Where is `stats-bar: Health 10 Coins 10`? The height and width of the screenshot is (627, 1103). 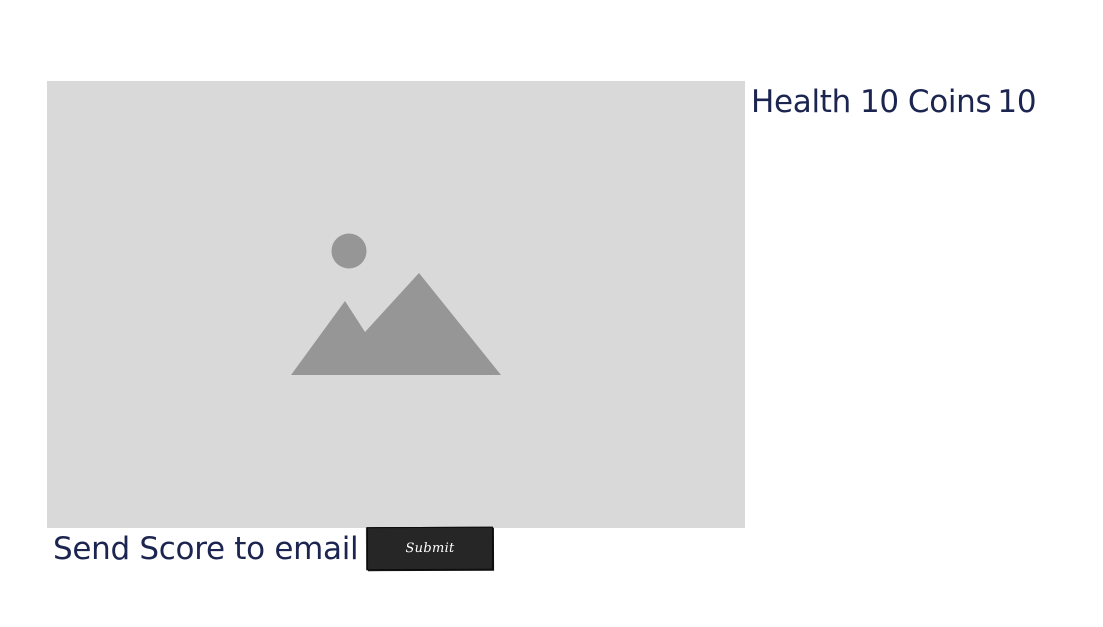 stats-bar: Health 10 Coins 10 is located at coordinates (894, 102).